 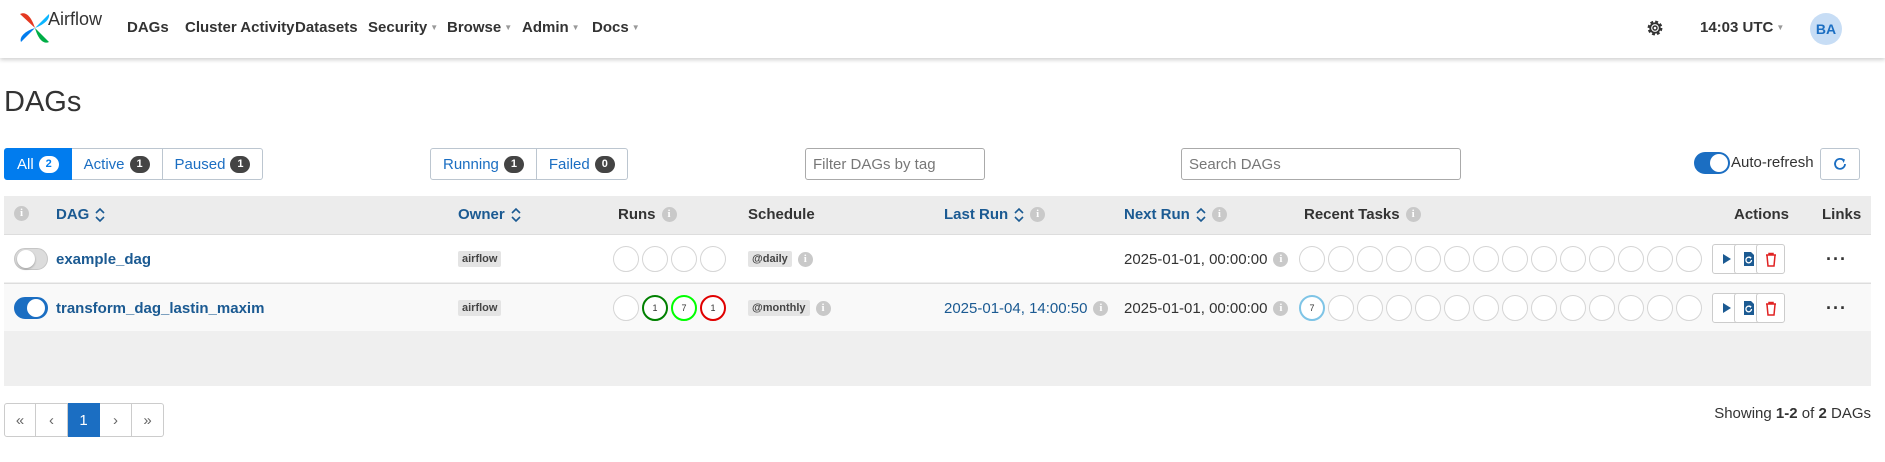 What do you see at coordinates (582, 164) in the screenshot?
I see `filter-failed-button: Failed 0` at bounding box center [582, 164].